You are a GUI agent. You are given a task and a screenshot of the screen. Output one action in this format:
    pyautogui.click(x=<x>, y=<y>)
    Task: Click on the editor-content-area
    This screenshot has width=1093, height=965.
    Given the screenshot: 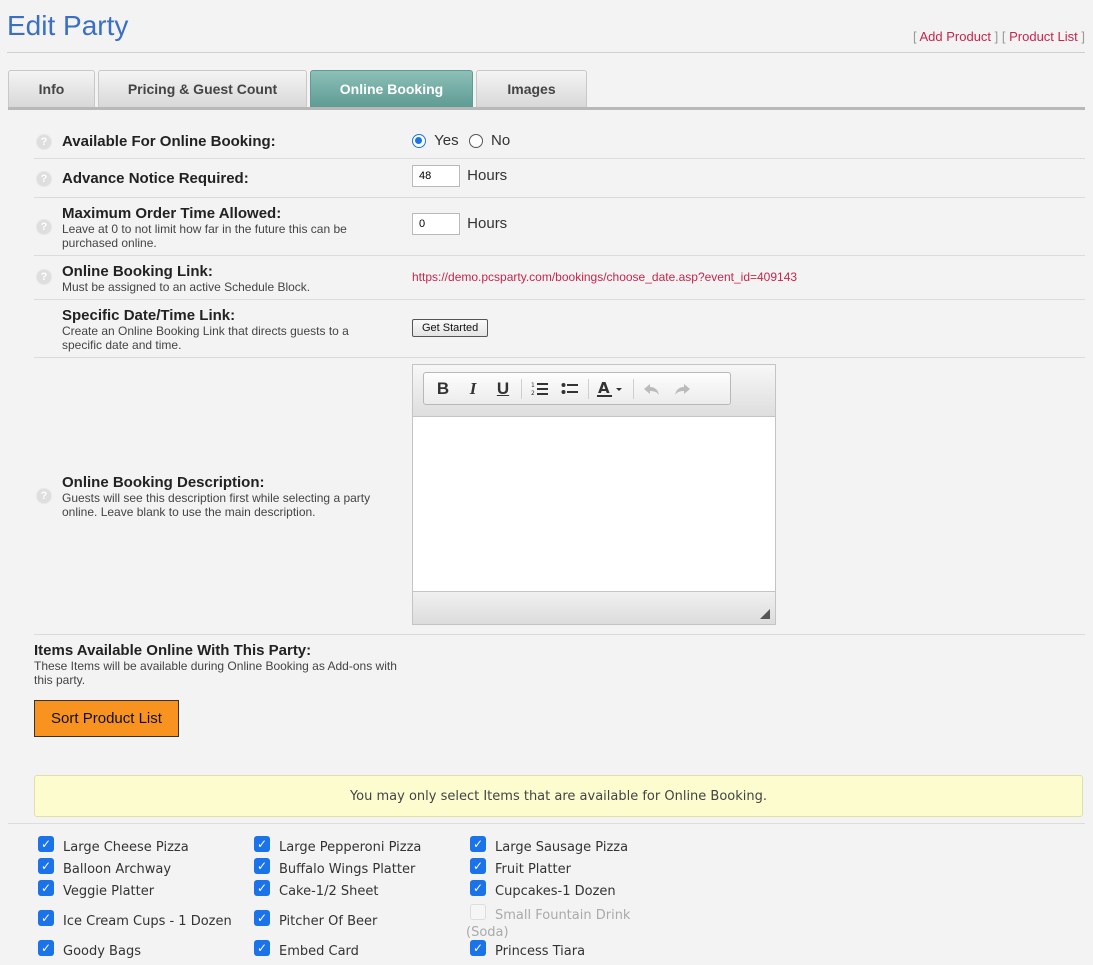 What is the action you would take?
    pyautogui.click(x=594, y=504)
    